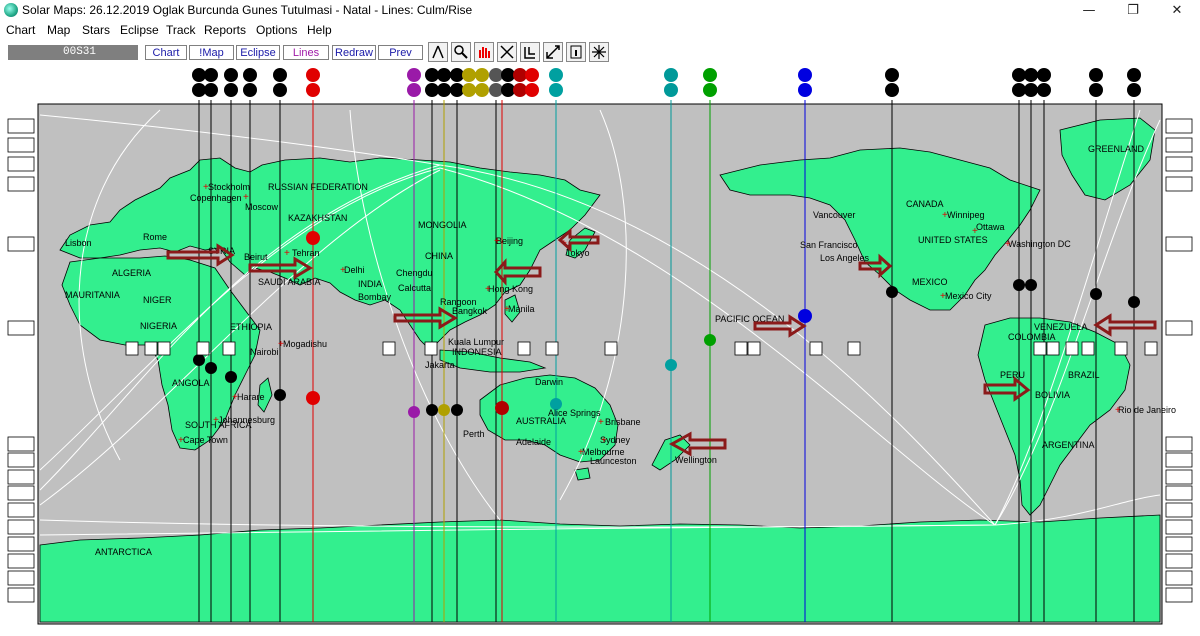 The height and width of the screenshot is (636, 1200). Describe the element at coordinates (834, 215) in the screenshot. I see `city-label: Vancouver` at that location.